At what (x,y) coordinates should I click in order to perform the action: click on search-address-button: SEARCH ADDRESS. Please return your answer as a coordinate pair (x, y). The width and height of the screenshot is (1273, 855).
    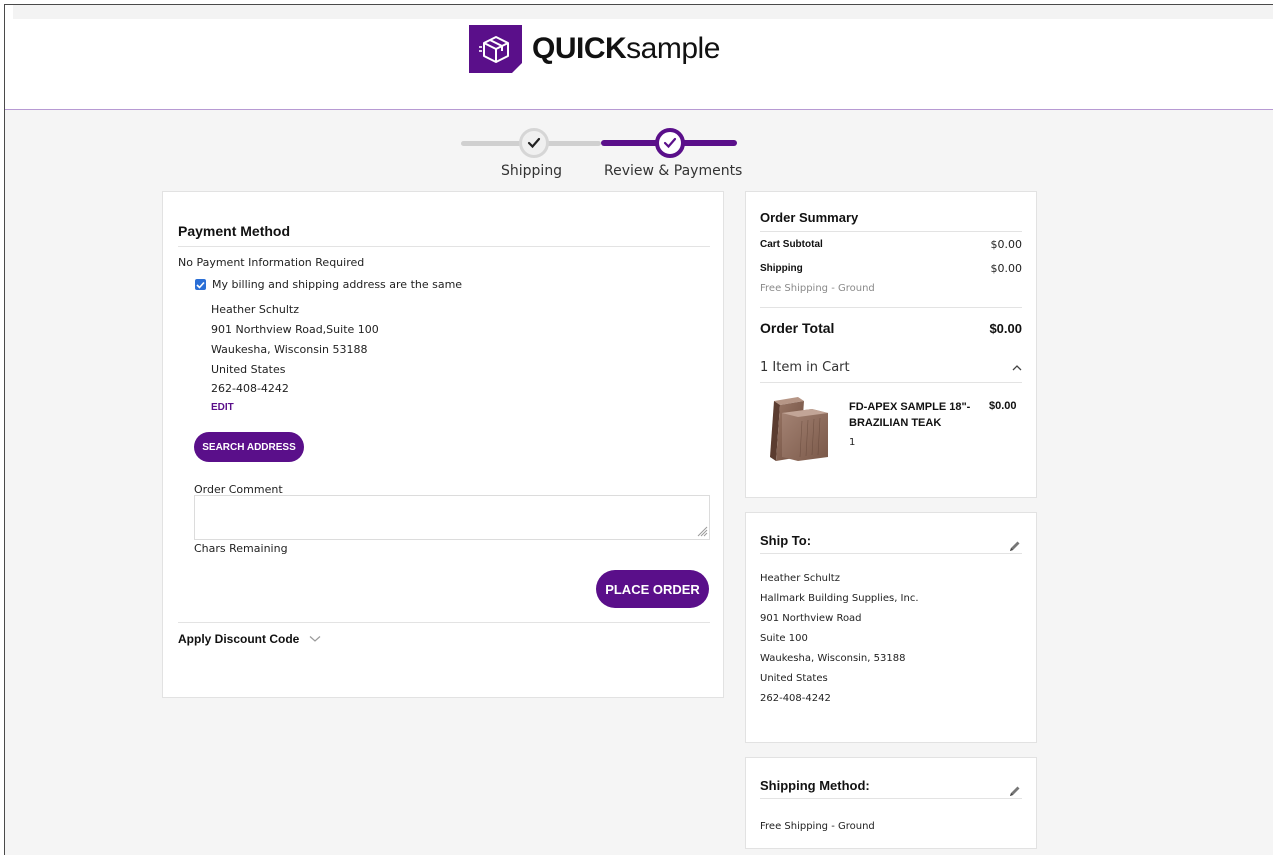
    Looking at the image, I should click on (249, 447).